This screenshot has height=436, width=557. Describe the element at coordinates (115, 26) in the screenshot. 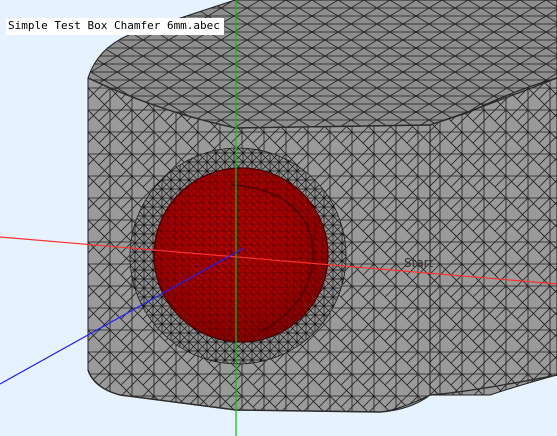

I see `file-title-label: Simple Test Box Chamfer 6mm.abec` at that location.